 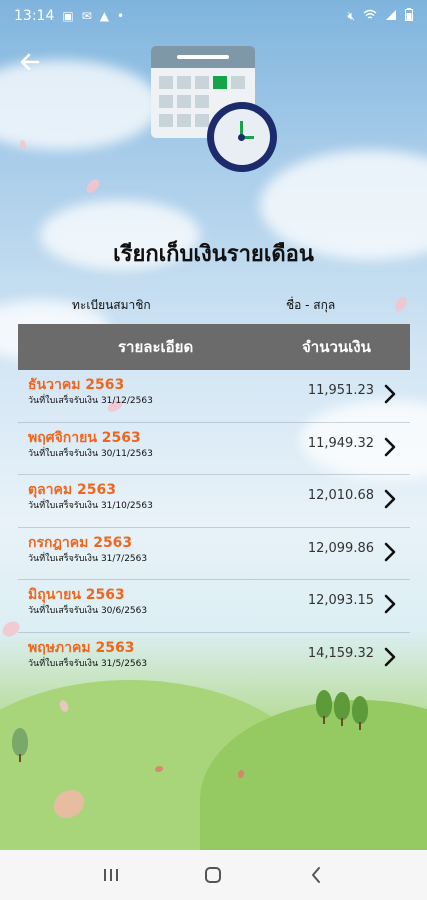 What do you see at coordinates (213, 16) in the screenshot?
I see `status-bar: 13:14 ▣ ✉ ▲ • 🔇︎` at bounding box center [213, 16].